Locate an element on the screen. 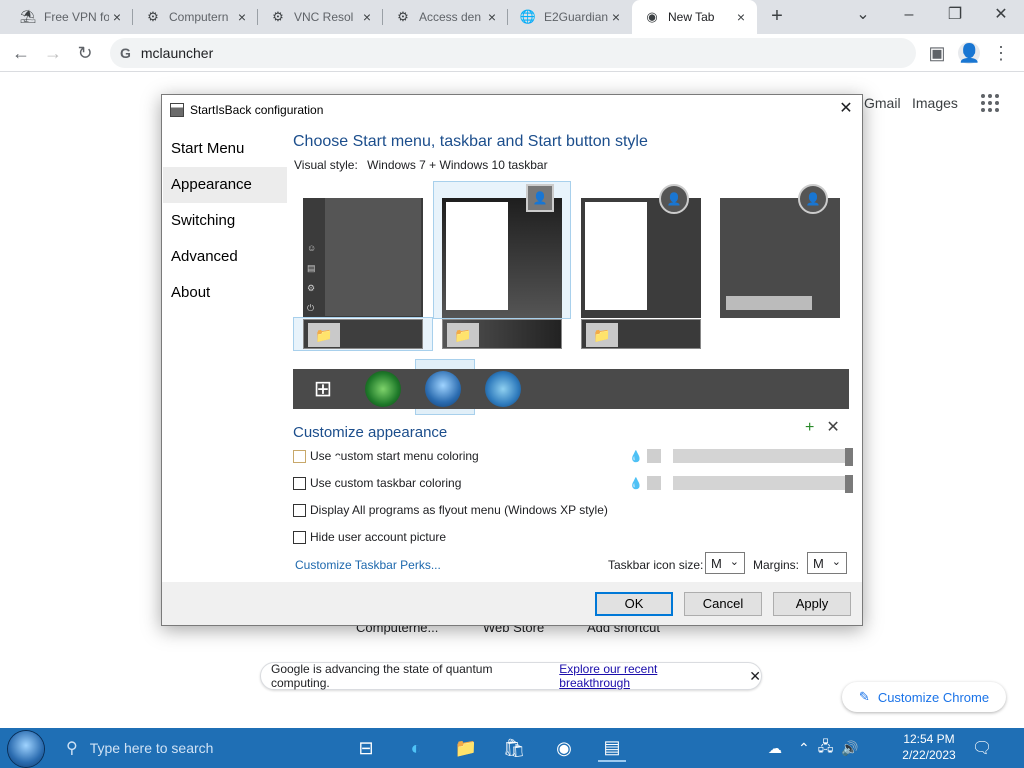  margins-select: M ⌄ is located at coordinates (827, 563).